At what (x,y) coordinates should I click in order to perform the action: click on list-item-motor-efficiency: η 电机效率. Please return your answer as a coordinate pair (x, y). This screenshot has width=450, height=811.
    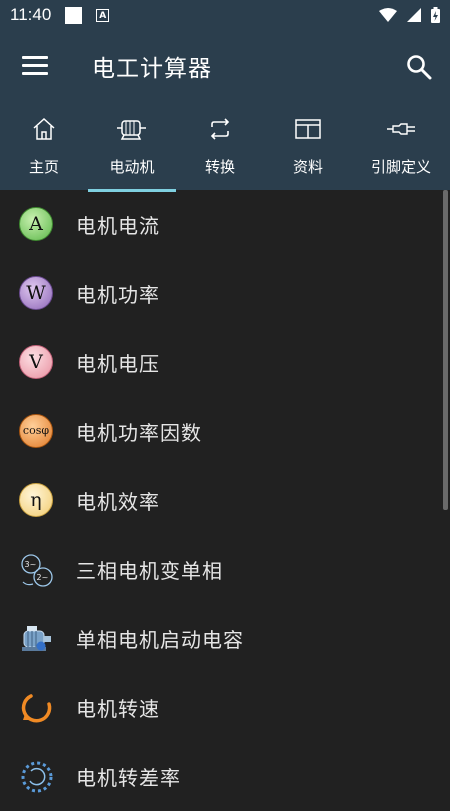
    Looking at the image, I should click on (222, 500).